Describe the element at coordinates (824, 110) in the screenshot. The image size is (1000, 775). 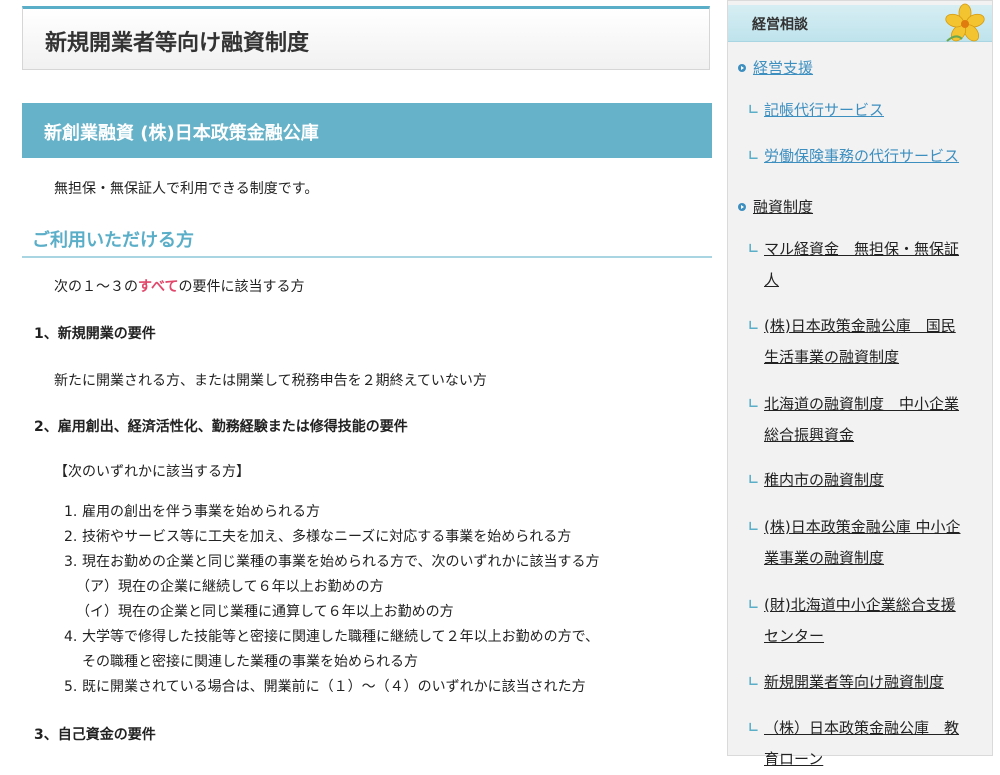
I see `sidebar-link: 記帳代行サービス` at that location.